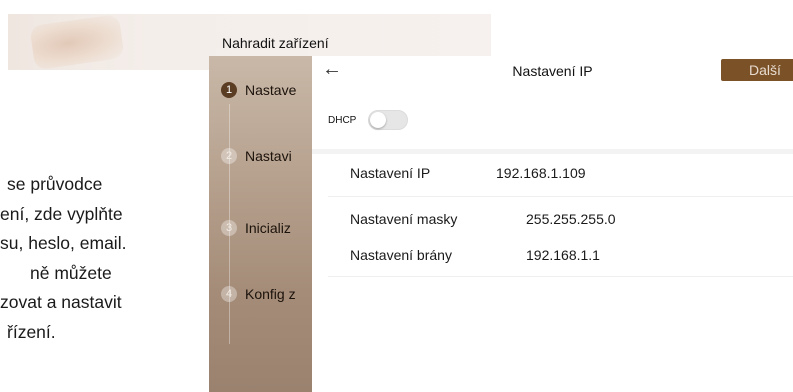 This screenshot has height=392, width=793. I want to click on description-line: ně můžete, so click(71, 272).